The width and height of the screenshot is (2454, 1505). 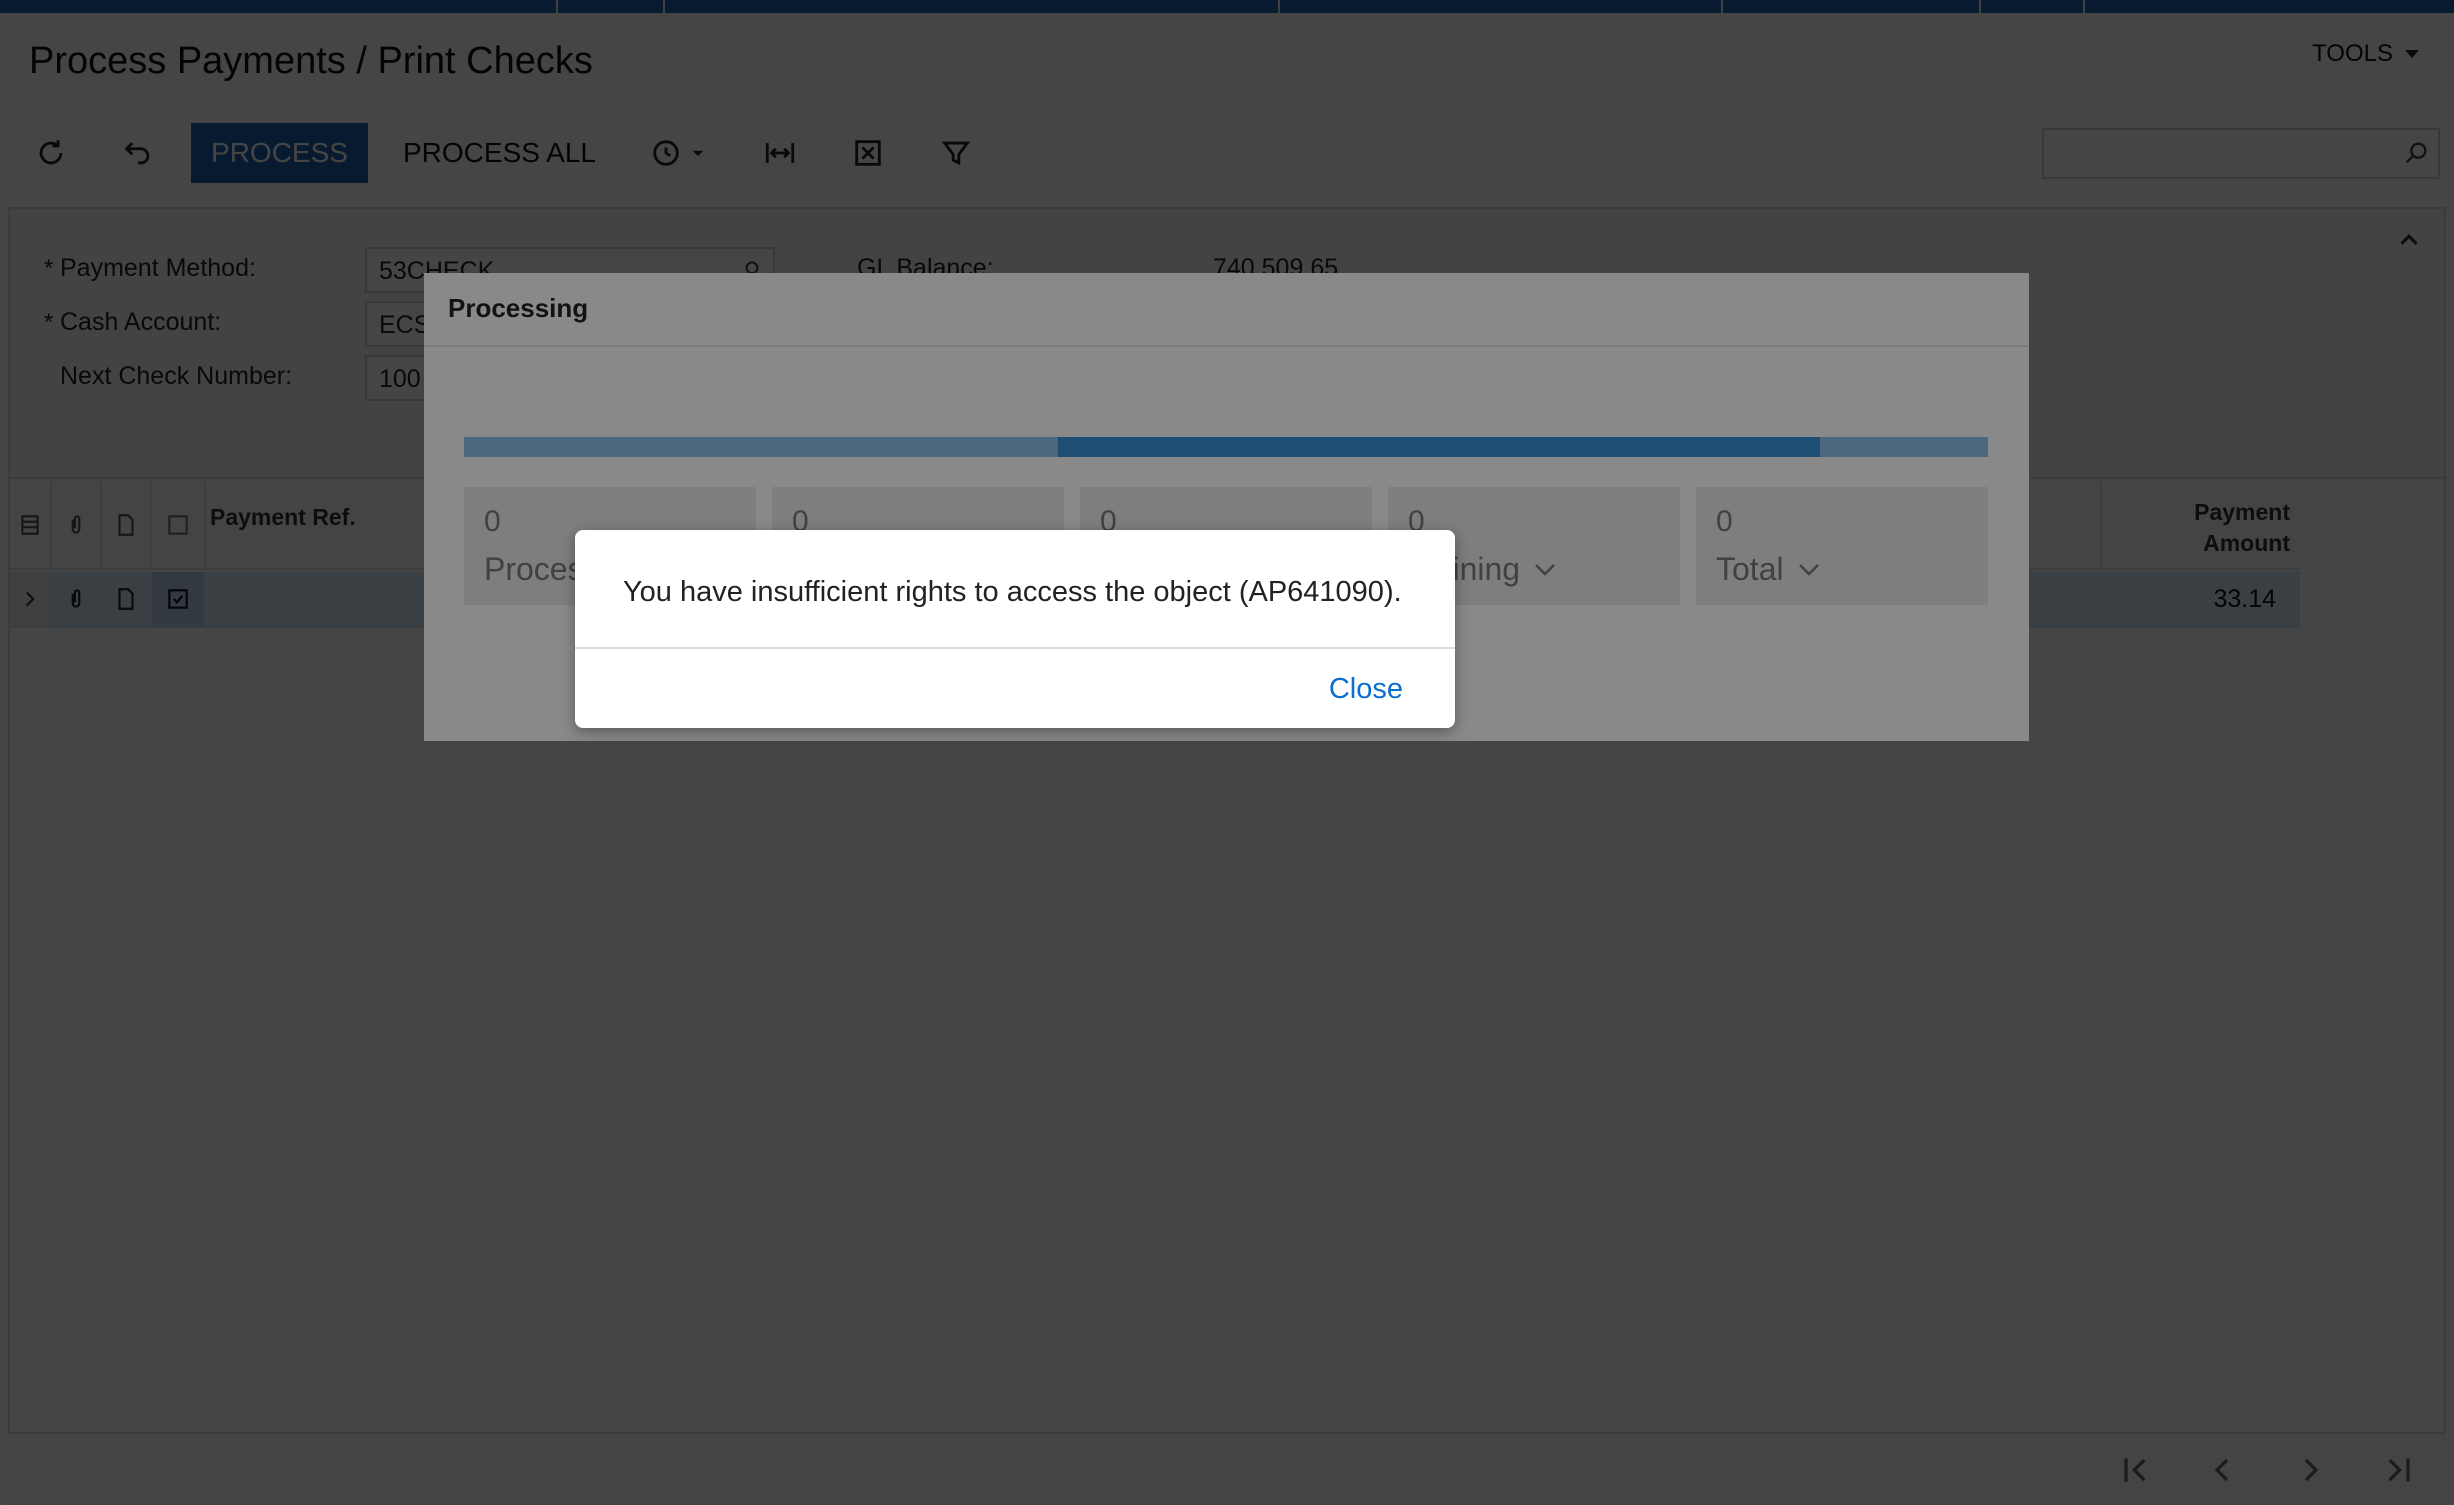 I want to click on close-button: Close, so click(x=1366, y=689).